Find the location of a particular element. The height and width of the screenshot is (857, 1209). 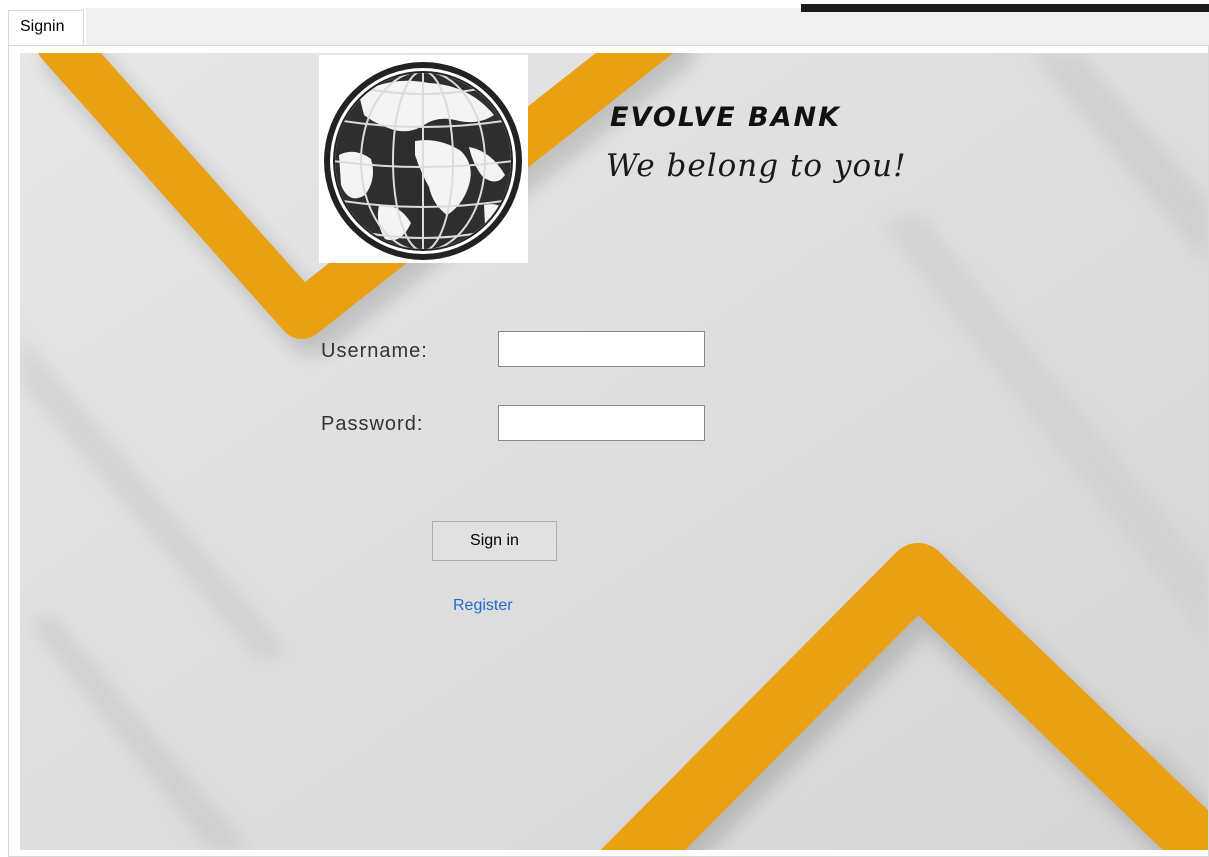

password-input is located at coordinates (601, 423).